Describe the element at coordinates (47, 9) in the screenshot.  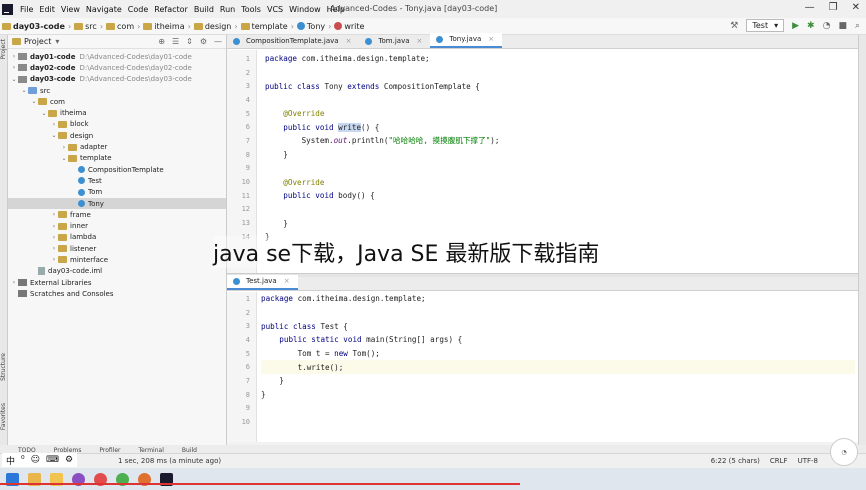
I see `menu-edit: Edit` at that location.